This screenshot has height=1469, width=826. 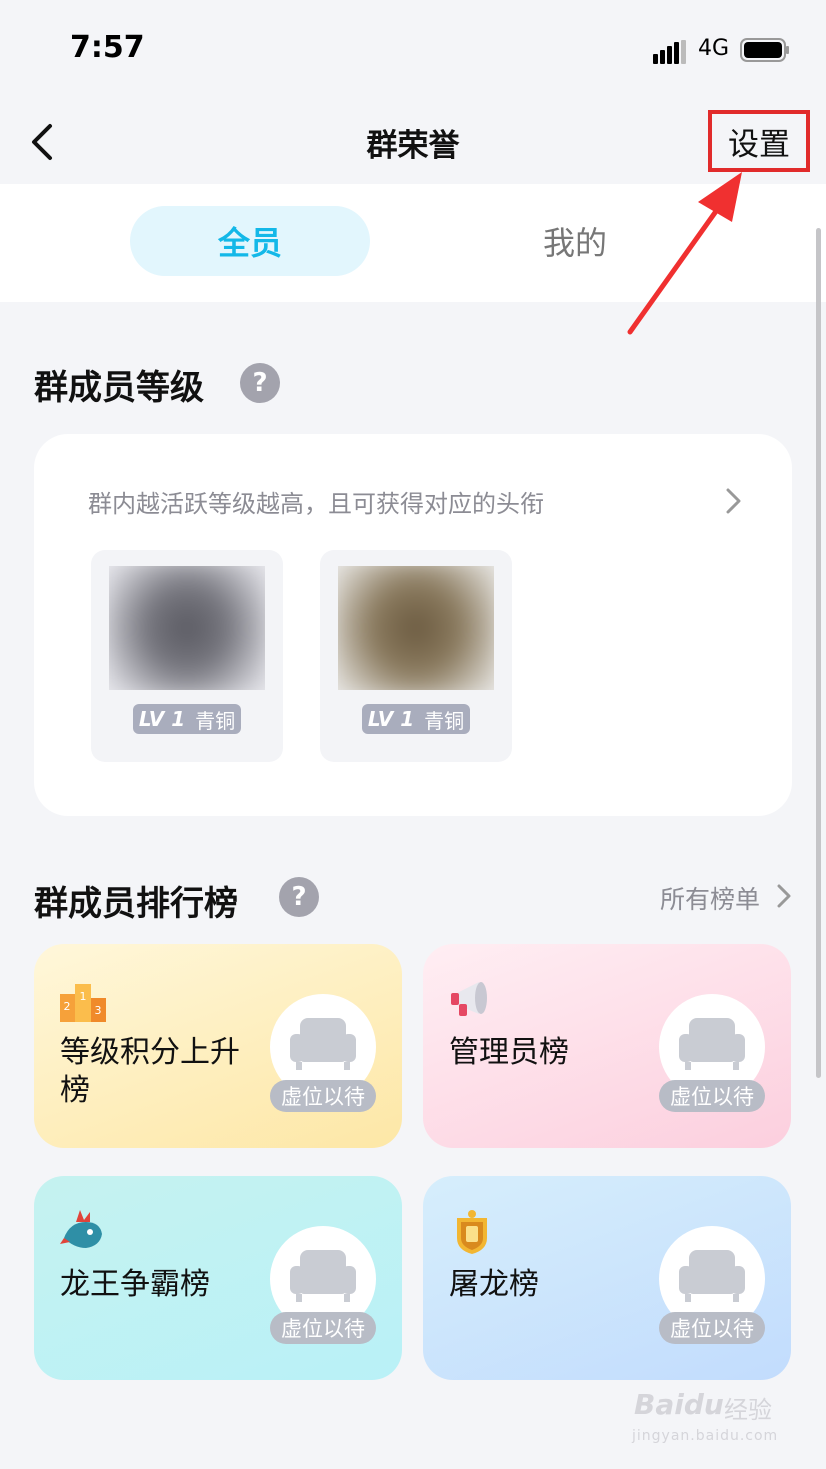 I want to click on status-bar: 7:57 4G, so click(x=413, y=50).